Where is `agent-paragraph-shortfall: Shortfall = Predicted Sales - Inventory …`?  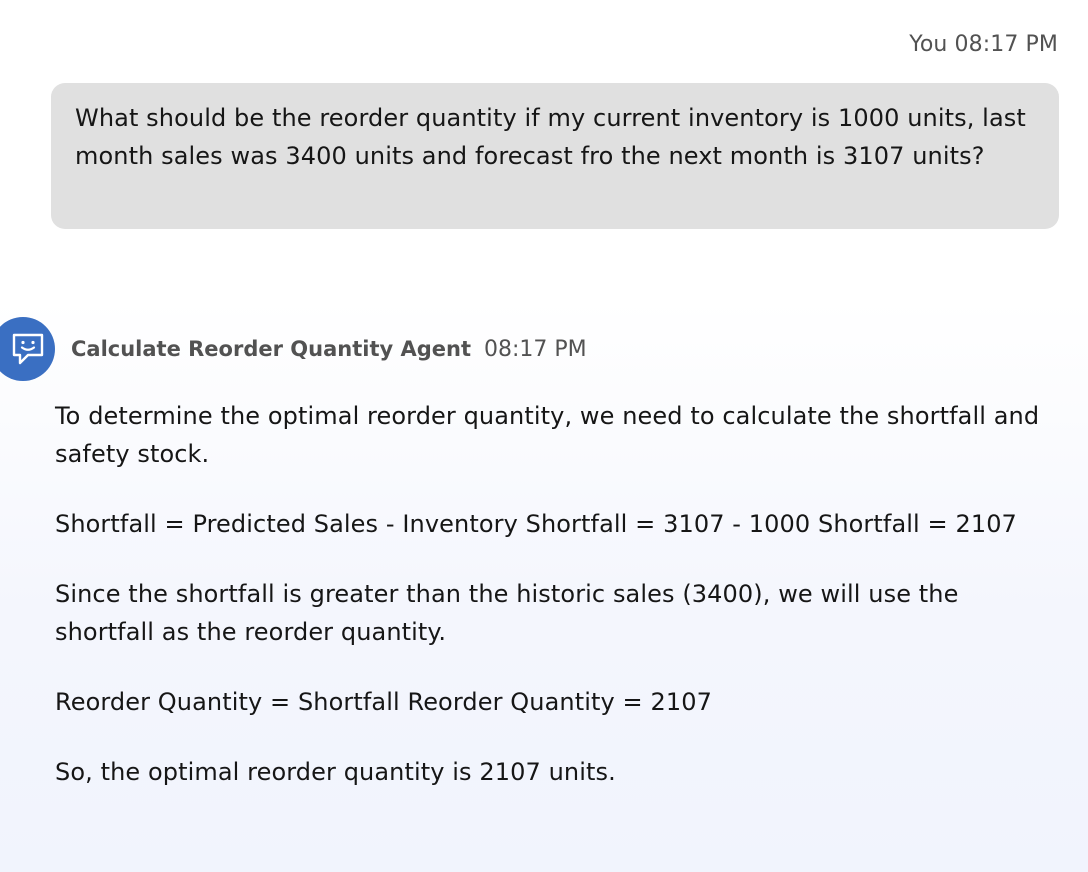
agent-paragraph-shortfall: Shortfall = Predicted Sales - Inventory … is located at coordinates (536, 524).